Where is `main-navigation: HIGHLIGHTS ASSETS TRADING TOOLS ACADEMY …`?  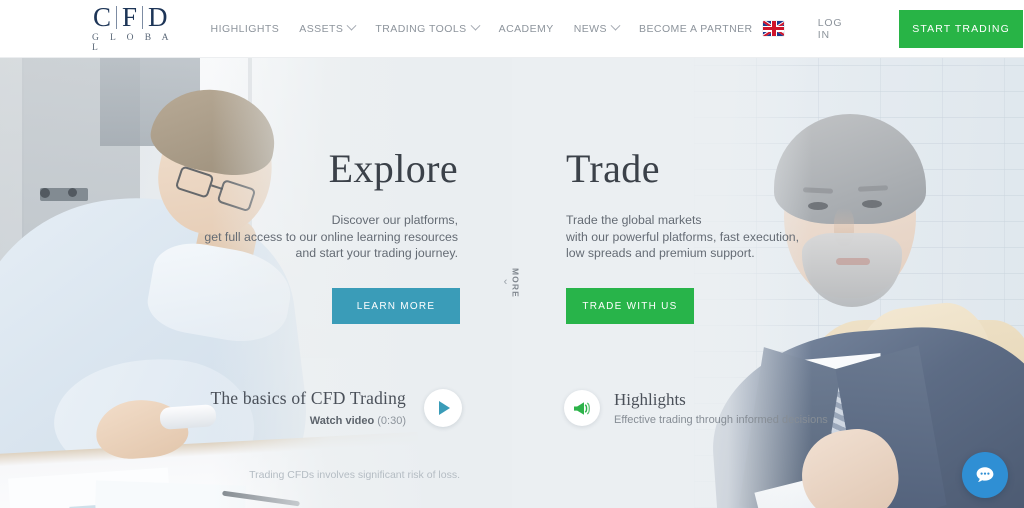
main-navigation: HIGHLIGHTS ASSETS TRADING TOOLS ACADEMY … is located at coordinates (482, 29).